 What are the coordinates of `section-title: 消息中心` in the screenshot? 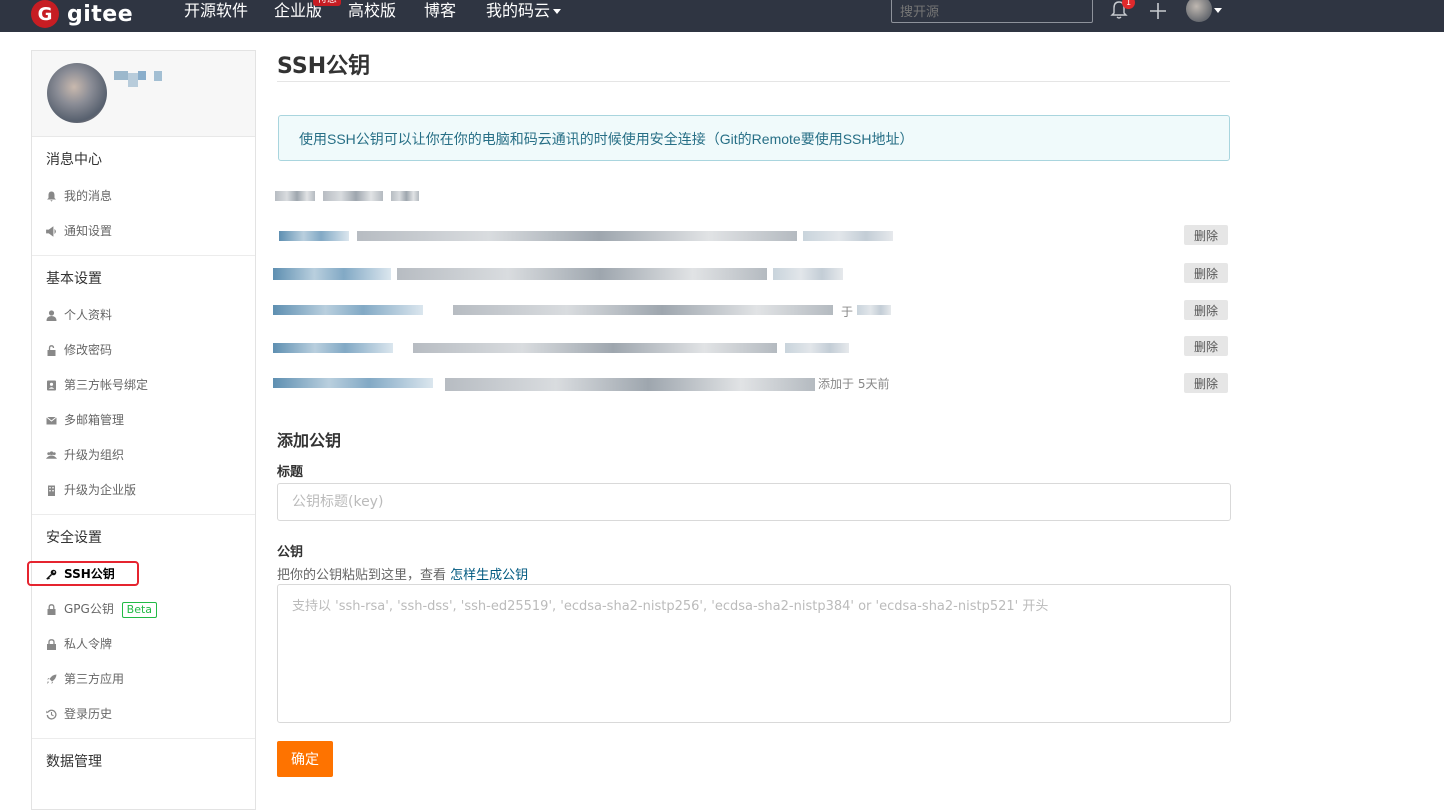 It's located at (74, 160).